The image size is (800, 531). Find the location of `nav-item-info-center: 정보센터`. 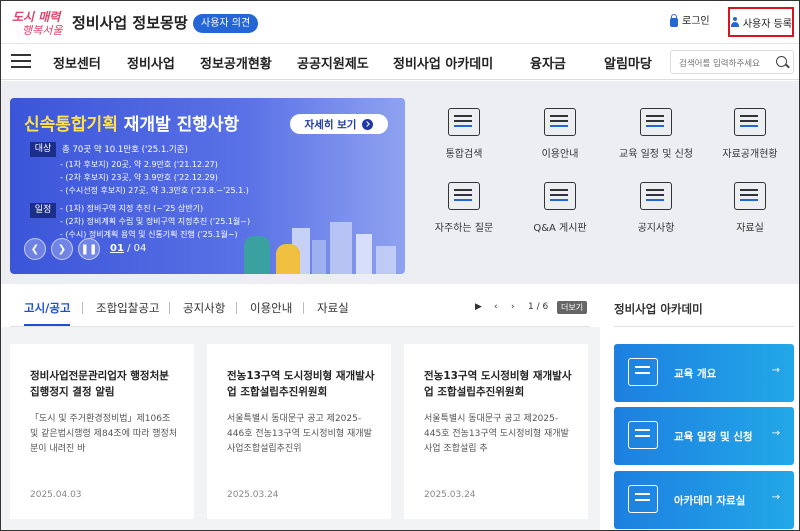

nav-item-info-center: 정보센터 is located at coordinates (77, 62).